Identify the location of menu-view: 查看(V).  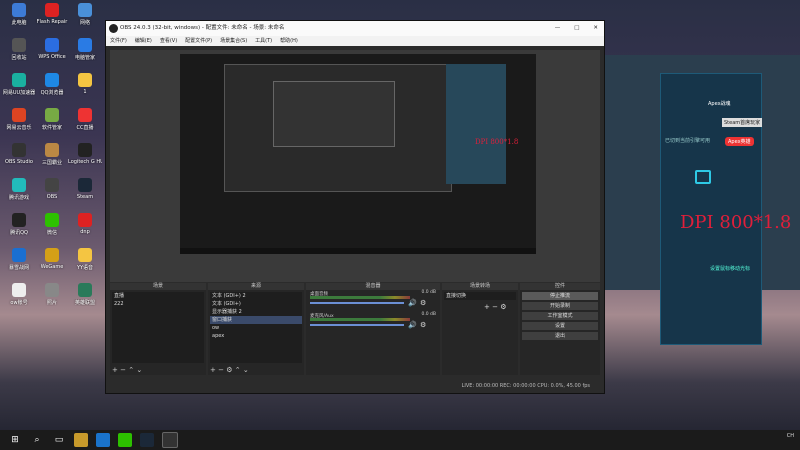
(168, 41).